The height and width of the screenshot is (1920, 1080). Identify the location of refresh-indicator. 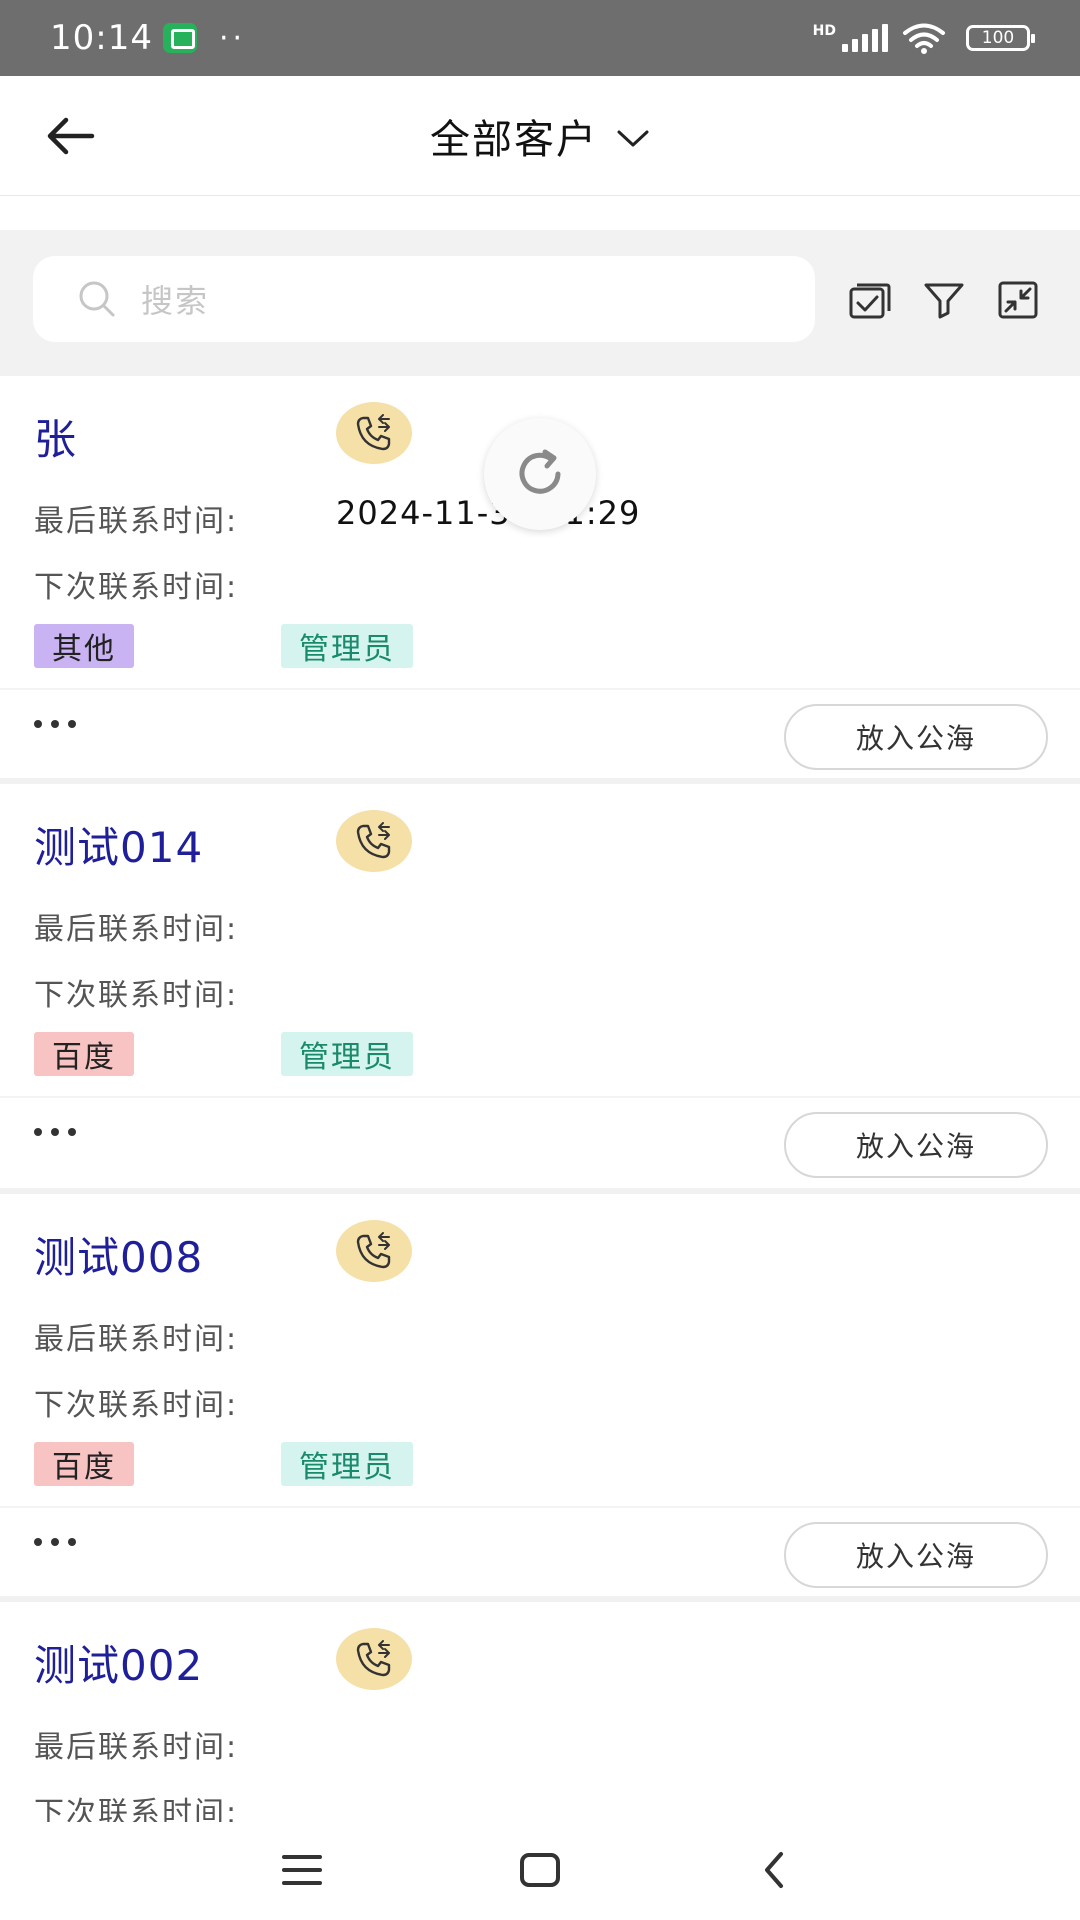
(540, 474).